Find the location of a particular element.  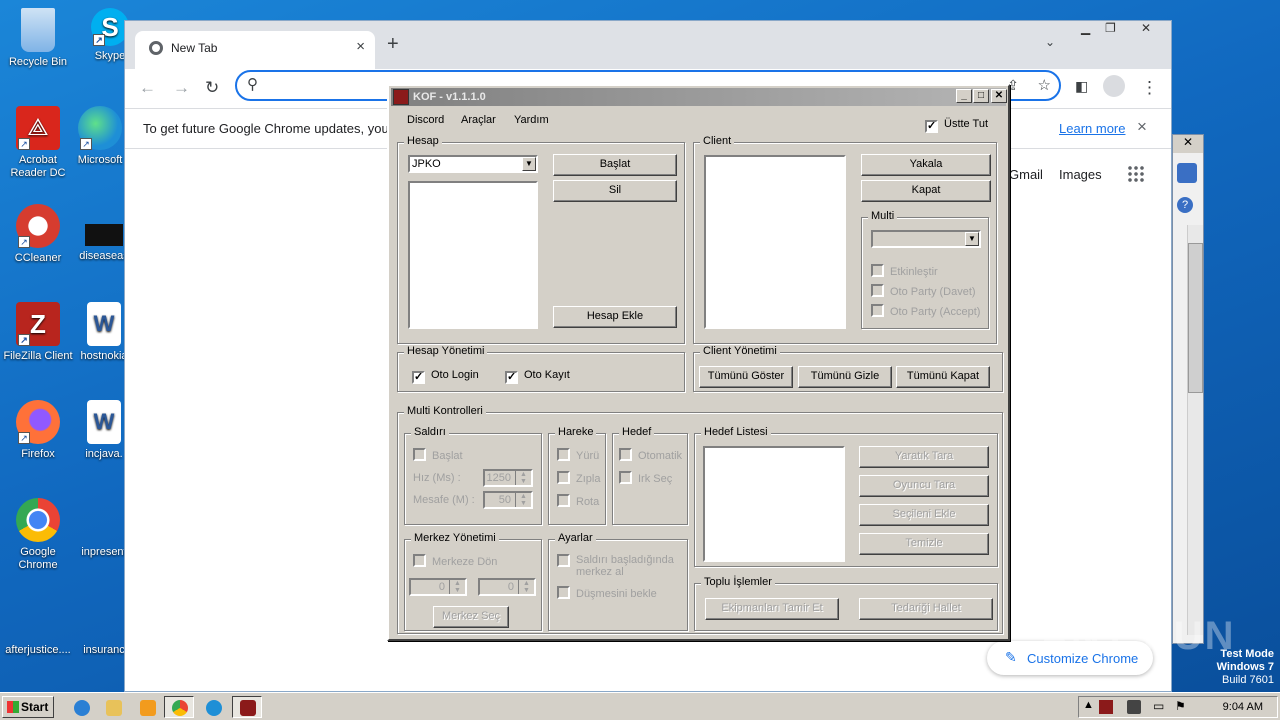

oyuncu-tara-button: Oyuncu Tara is located at coordinates (924, 486).